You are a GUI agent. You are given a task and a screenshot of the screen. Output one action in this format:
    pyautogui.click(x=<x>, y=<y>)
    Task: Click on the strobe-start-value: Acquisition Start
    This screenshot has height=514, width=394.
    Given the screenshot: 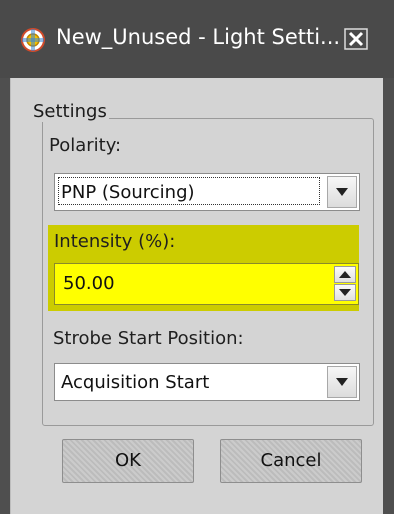 What is the action you would take?
    pyautogui.click(x=135, y=382)
    